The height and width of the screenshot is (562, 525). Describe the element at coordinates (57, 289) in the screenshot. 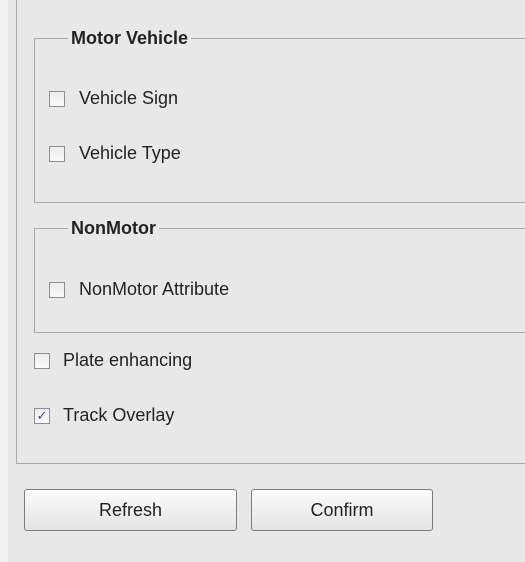

I see `nonmotor-attribute-checkbox` at that location.